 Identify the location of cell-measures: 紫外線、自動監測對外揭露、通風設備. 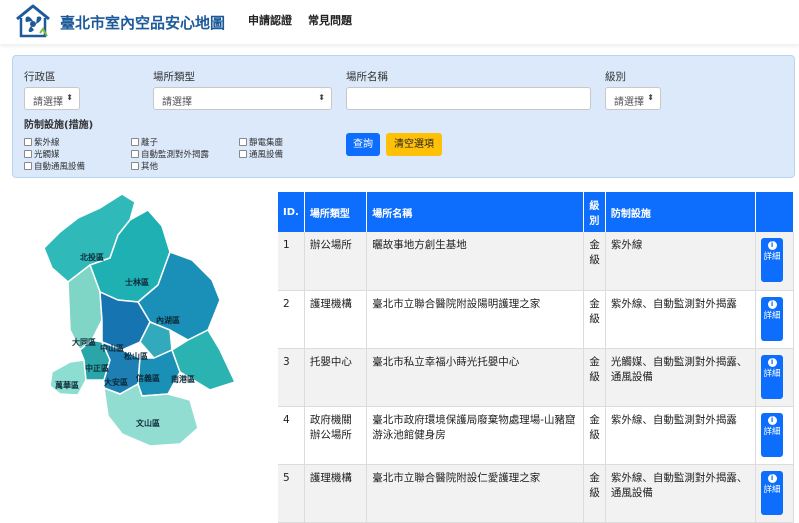
(681, 493).